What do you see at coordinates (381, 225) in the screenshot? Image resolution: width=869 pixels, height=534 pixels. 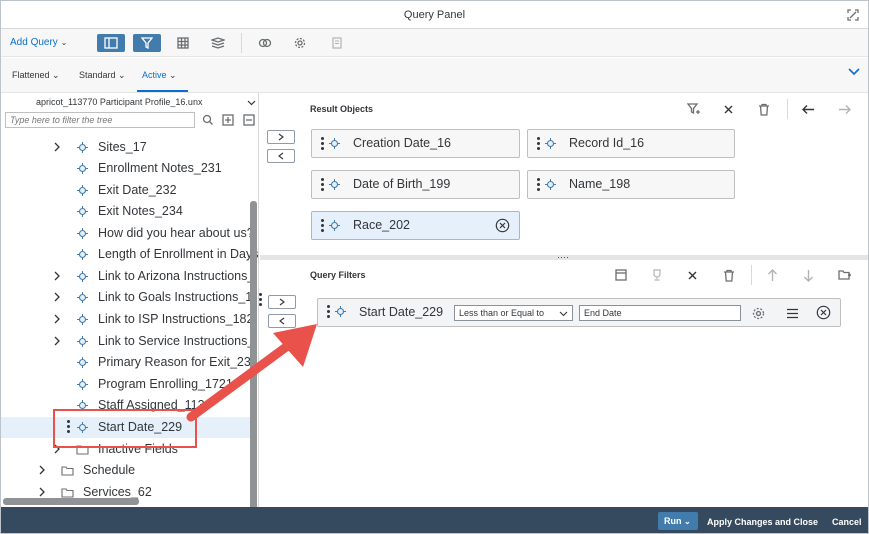 I see `result-object-label: Race_202` at bounding box center [381, 225].